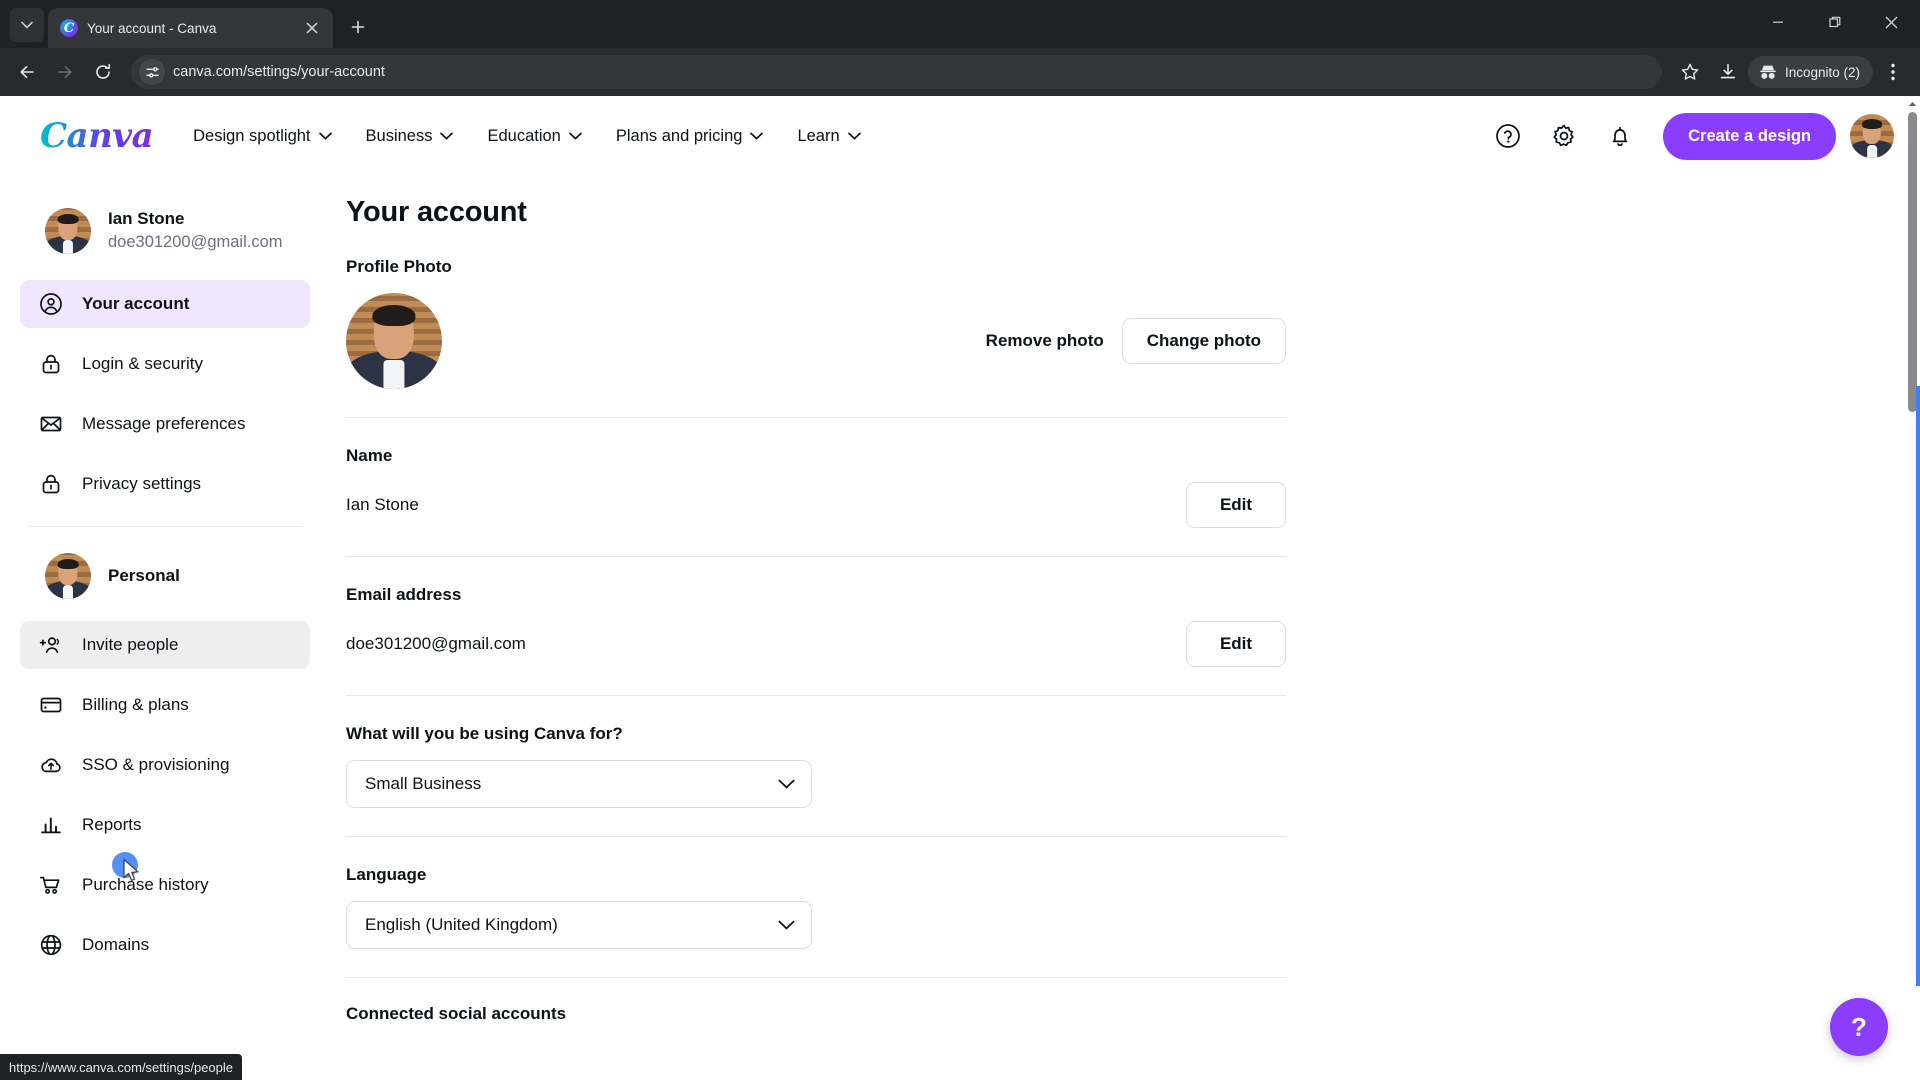  Describe the element at coordinates (312, 28) in the screenshot. I see `close-tab-icon` at that location.